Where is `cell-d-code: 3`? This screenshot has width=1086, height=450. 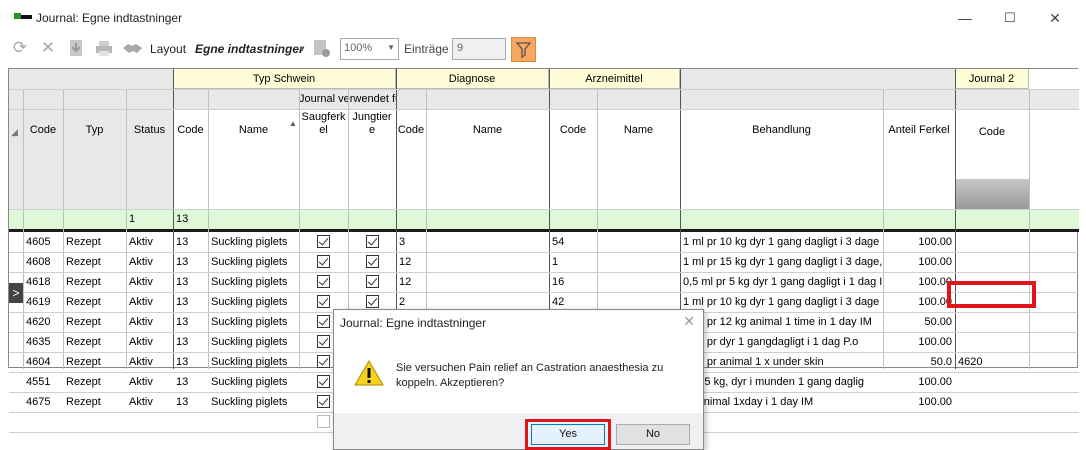
cell-d-code: 3 is located at coordinates (411, 242).